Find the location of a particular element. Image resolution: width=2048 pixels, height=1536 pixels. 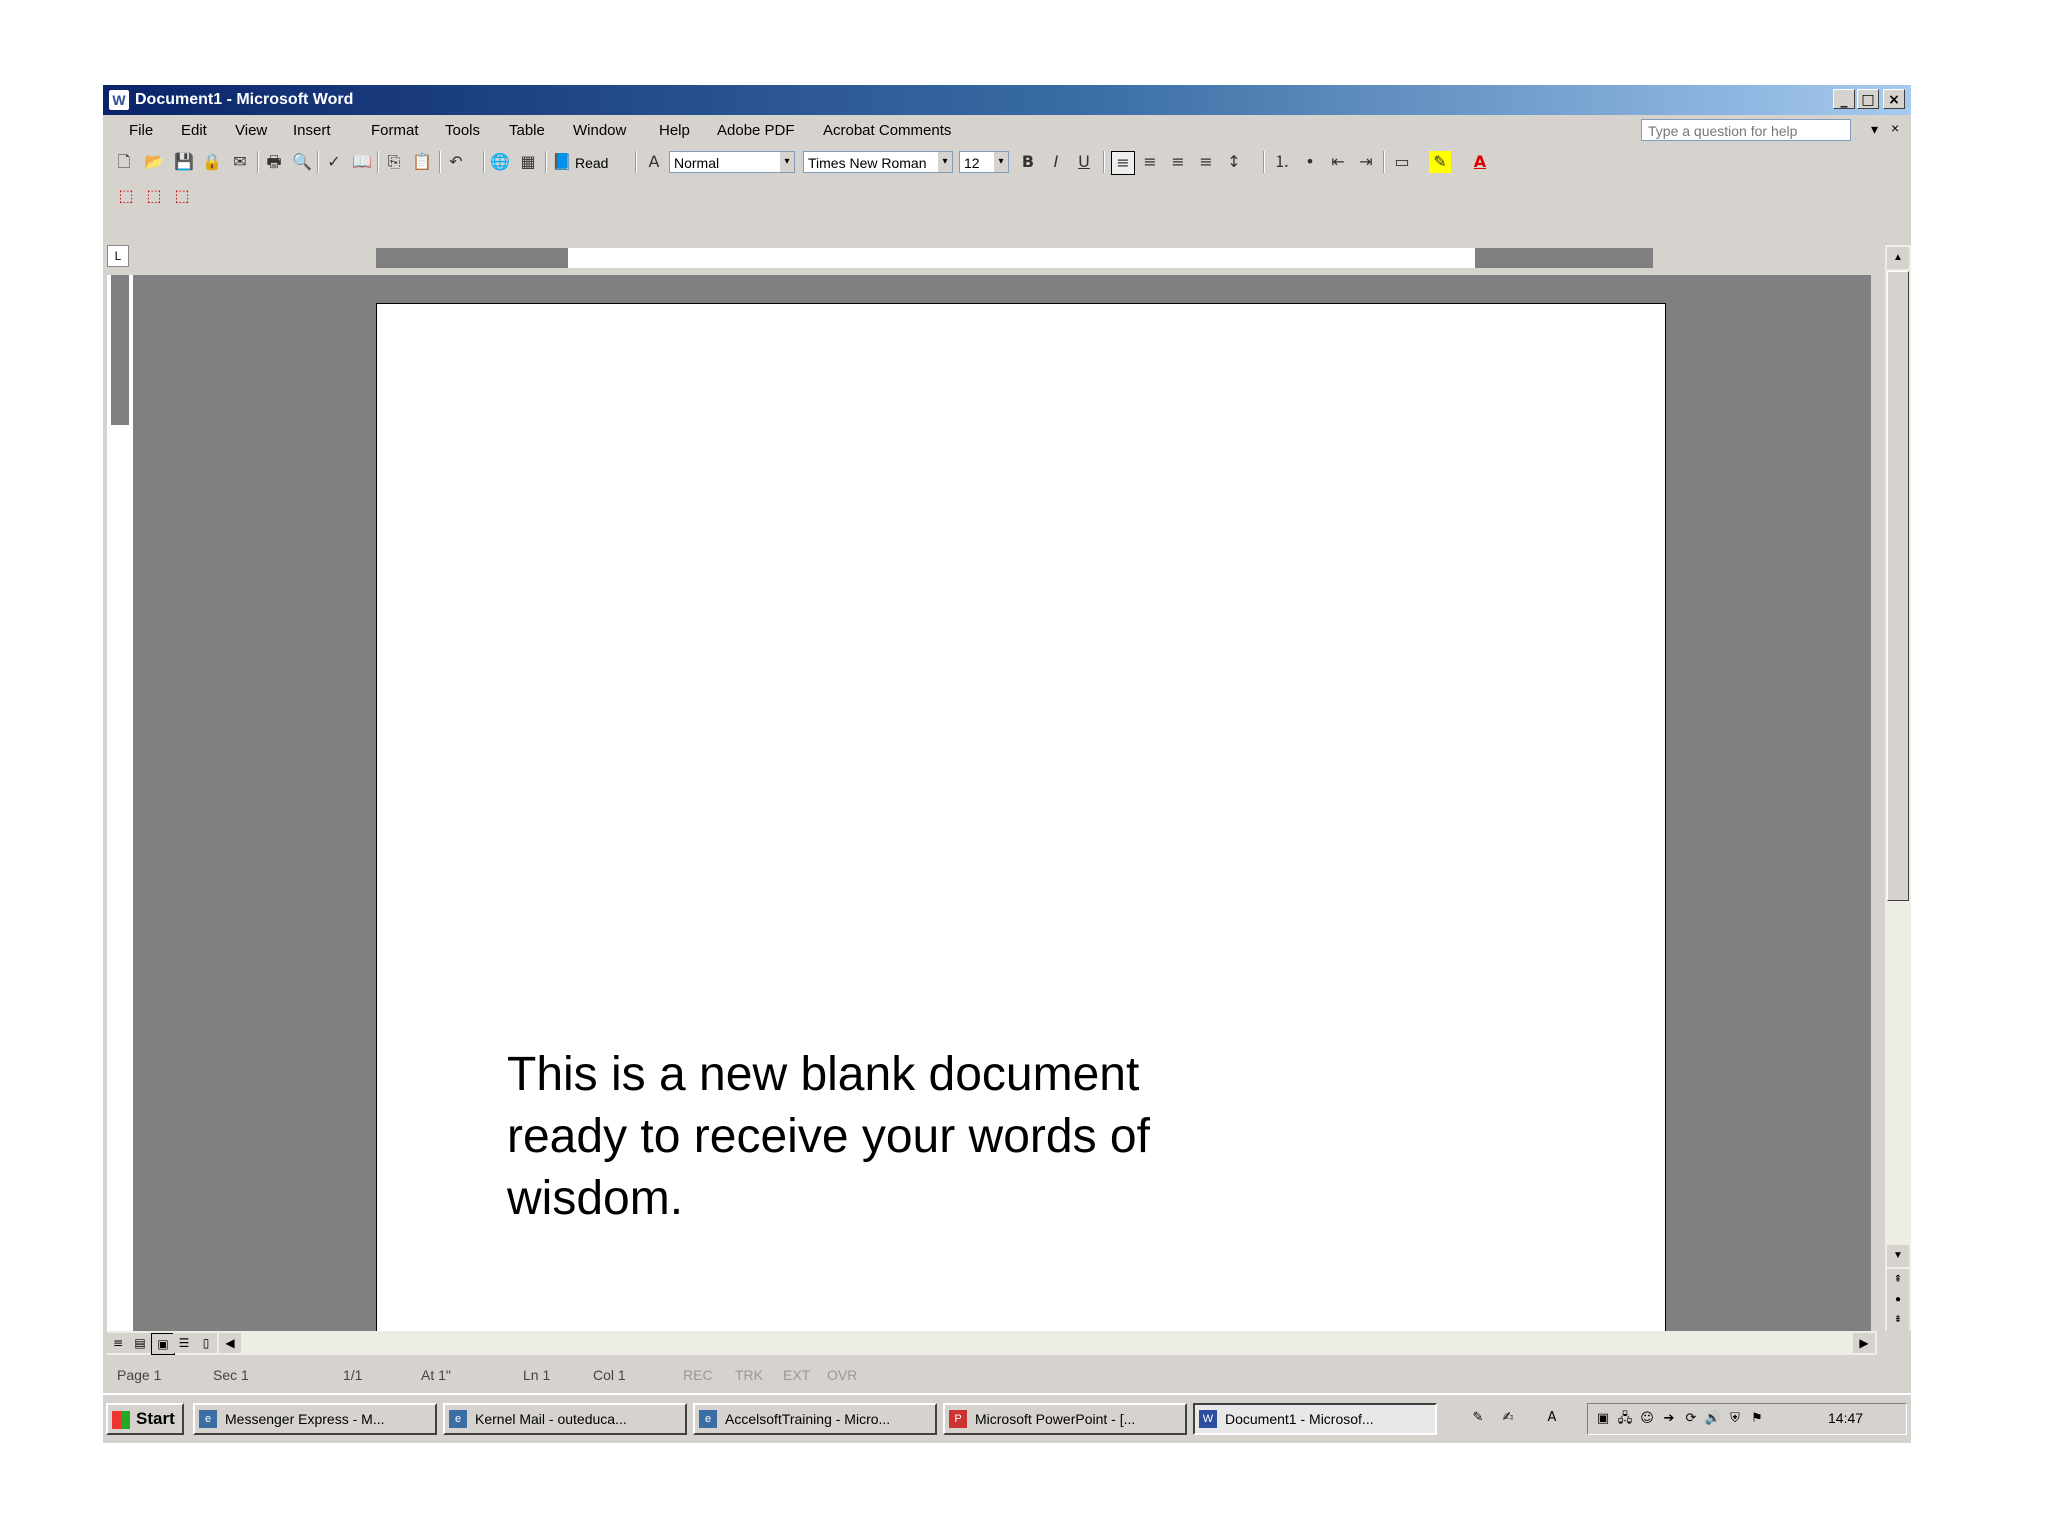

vertical-scrollbar: ▲ ▼ ⇞ ● ⇟ is located at coordinates (1898, 788).